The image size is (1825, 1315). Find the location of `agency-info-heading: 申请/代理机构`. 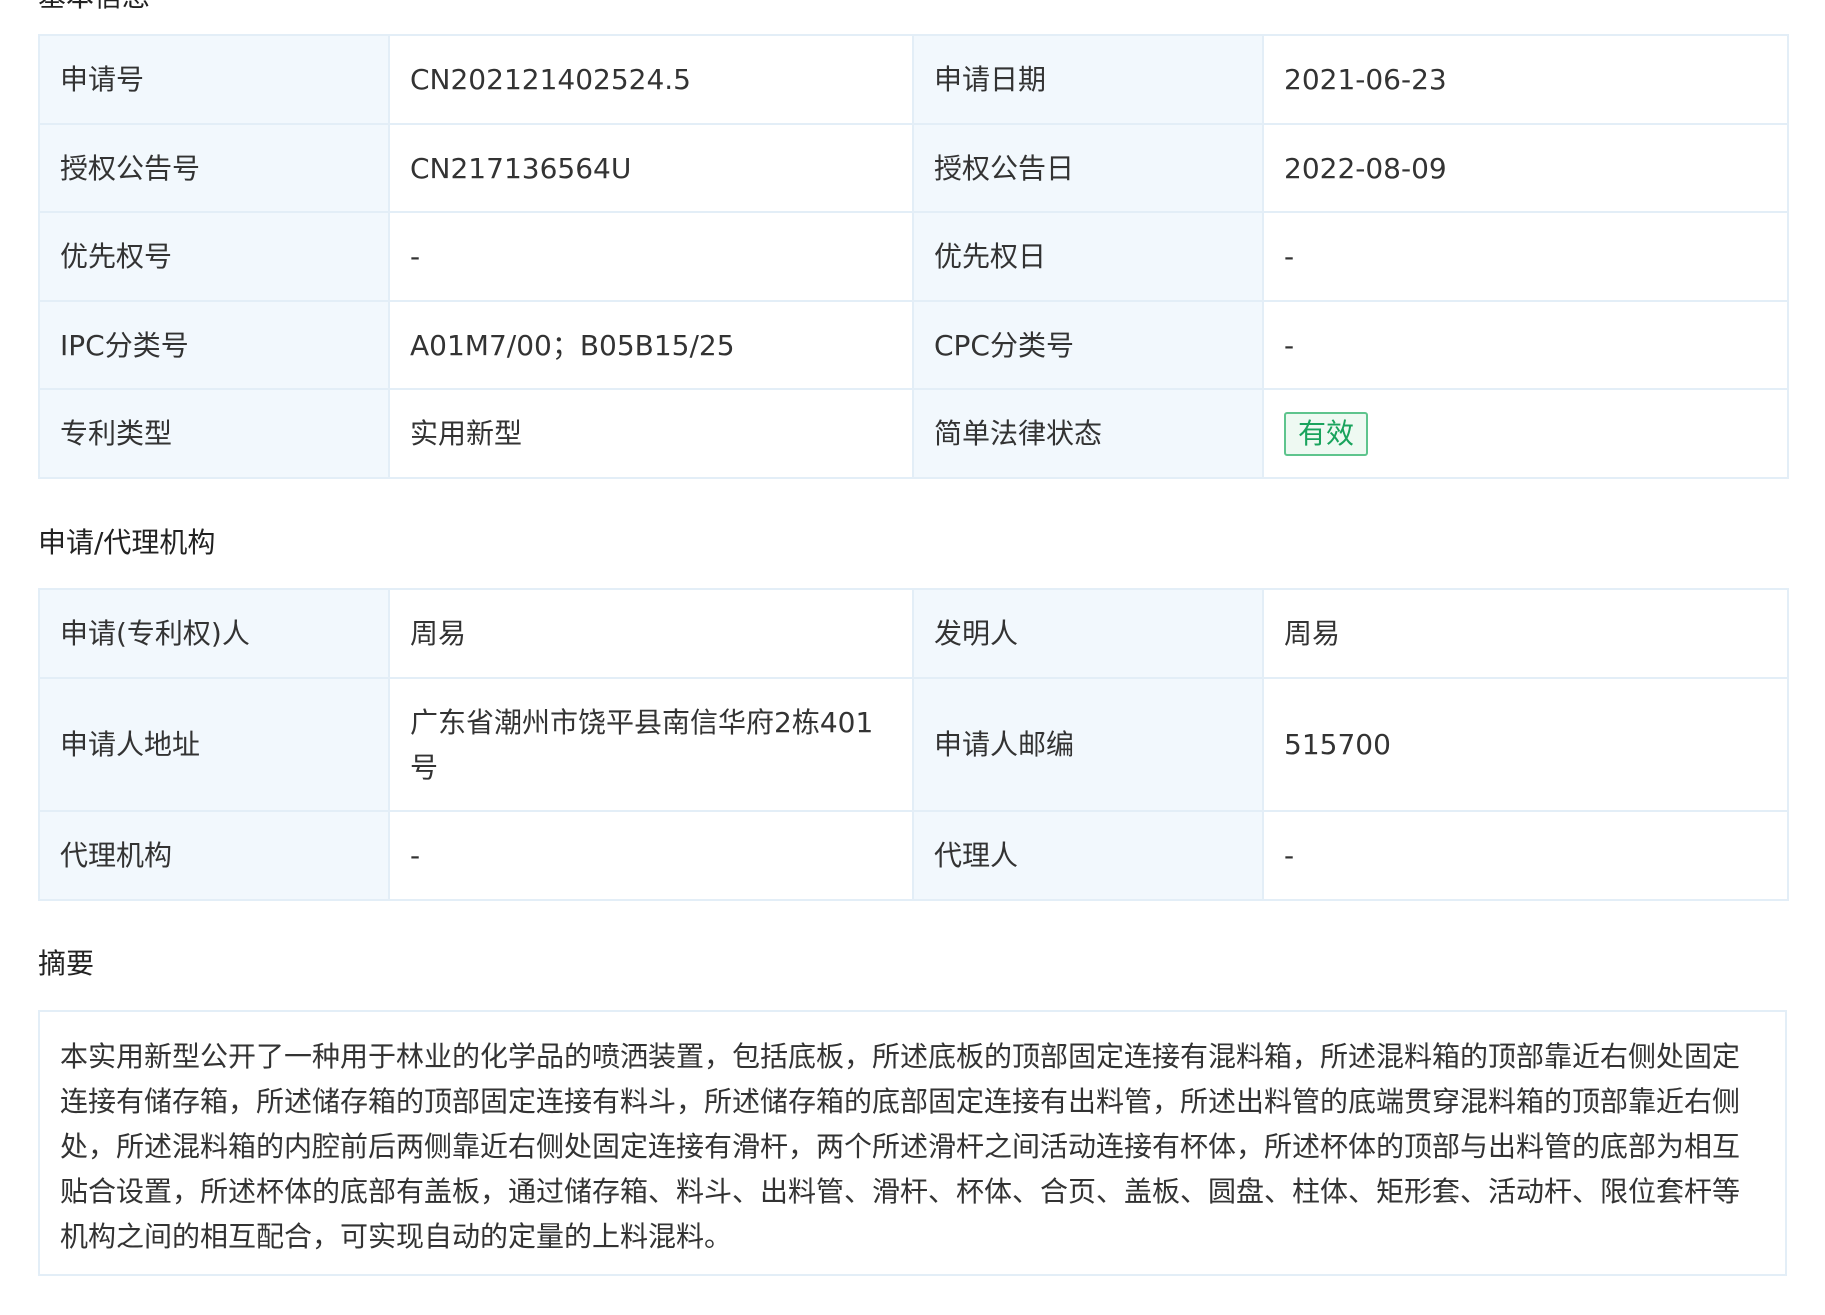

agency-info-heading: 申请/代理机构 is located at coordinates (127, 542).